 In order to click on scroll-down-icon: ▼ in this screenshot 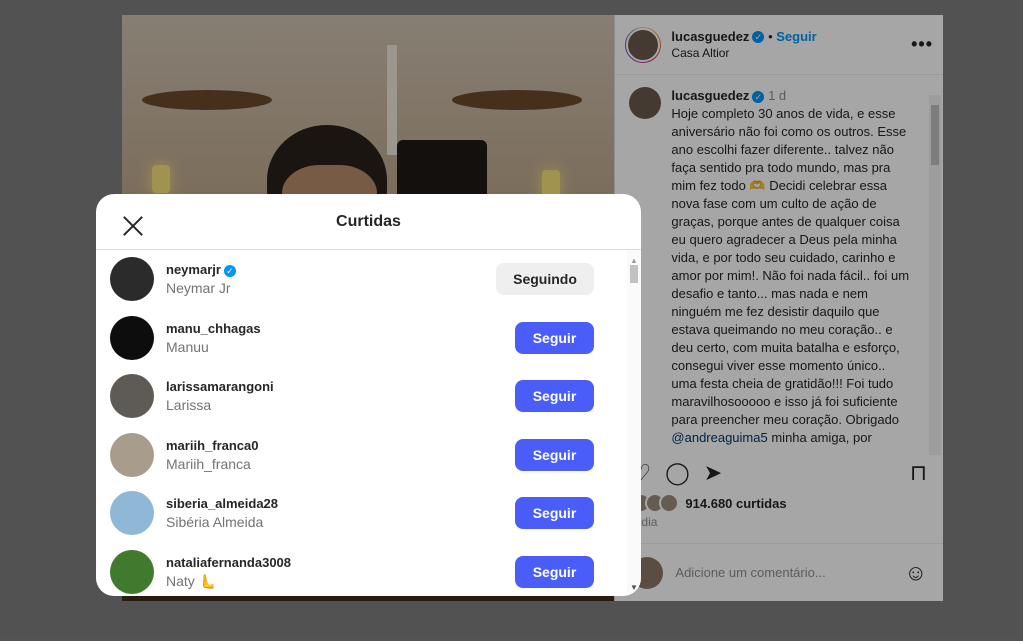, I will do `click(634, 587)`.